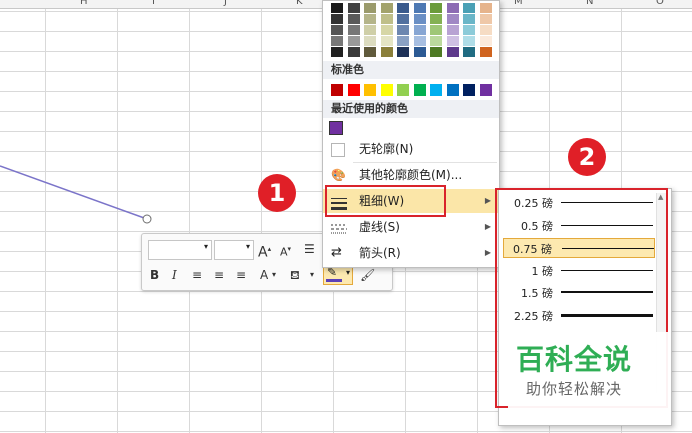 The image size is (692, 433). I want to click on step-badge-2: 2, so click(587, 157).